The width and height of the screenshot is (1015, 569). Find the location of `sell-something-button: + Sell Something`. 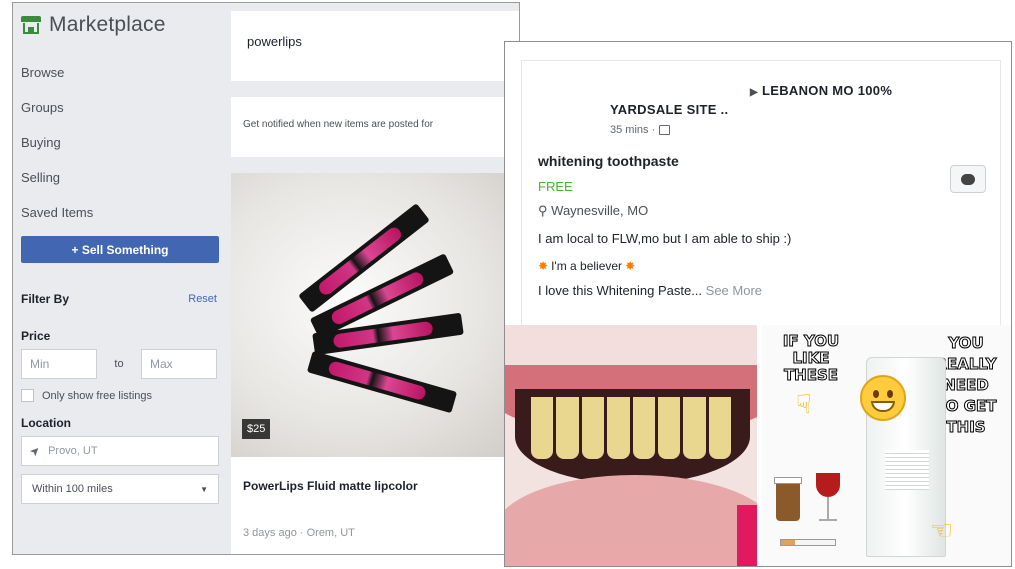

sell-something-button: + Sell Something is located at coordinates (120, 249).